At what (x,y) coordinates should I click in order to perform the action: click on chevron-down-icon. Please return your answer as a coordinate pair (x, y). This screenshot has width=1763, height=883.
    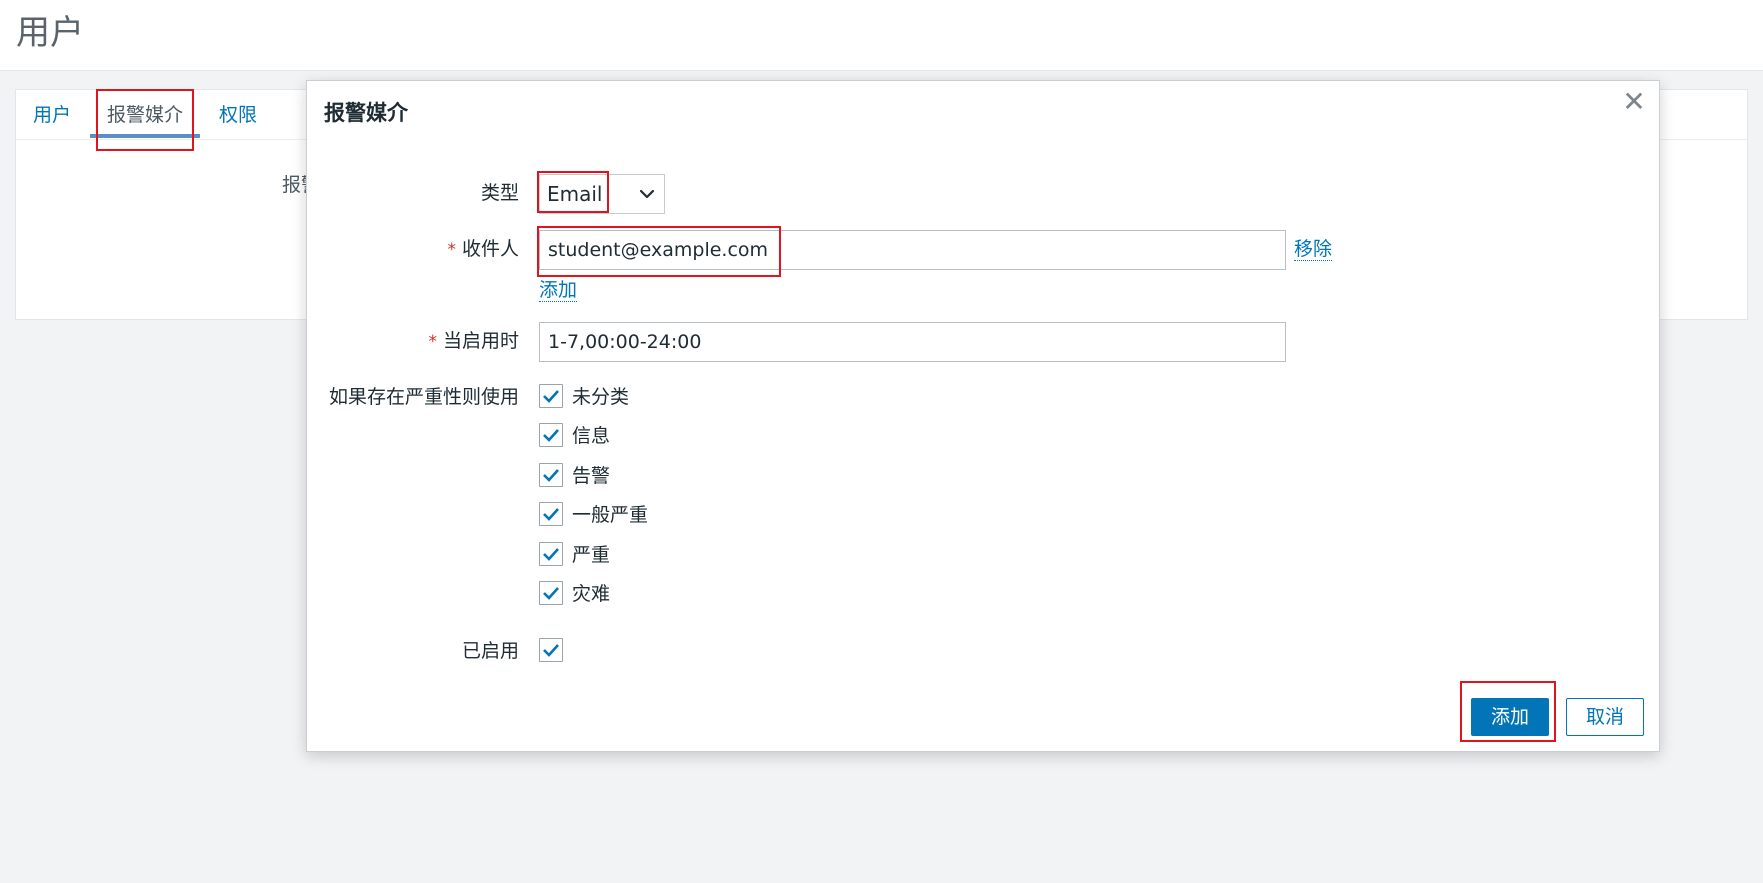
    Looking at the image, I should click on (647, 194).